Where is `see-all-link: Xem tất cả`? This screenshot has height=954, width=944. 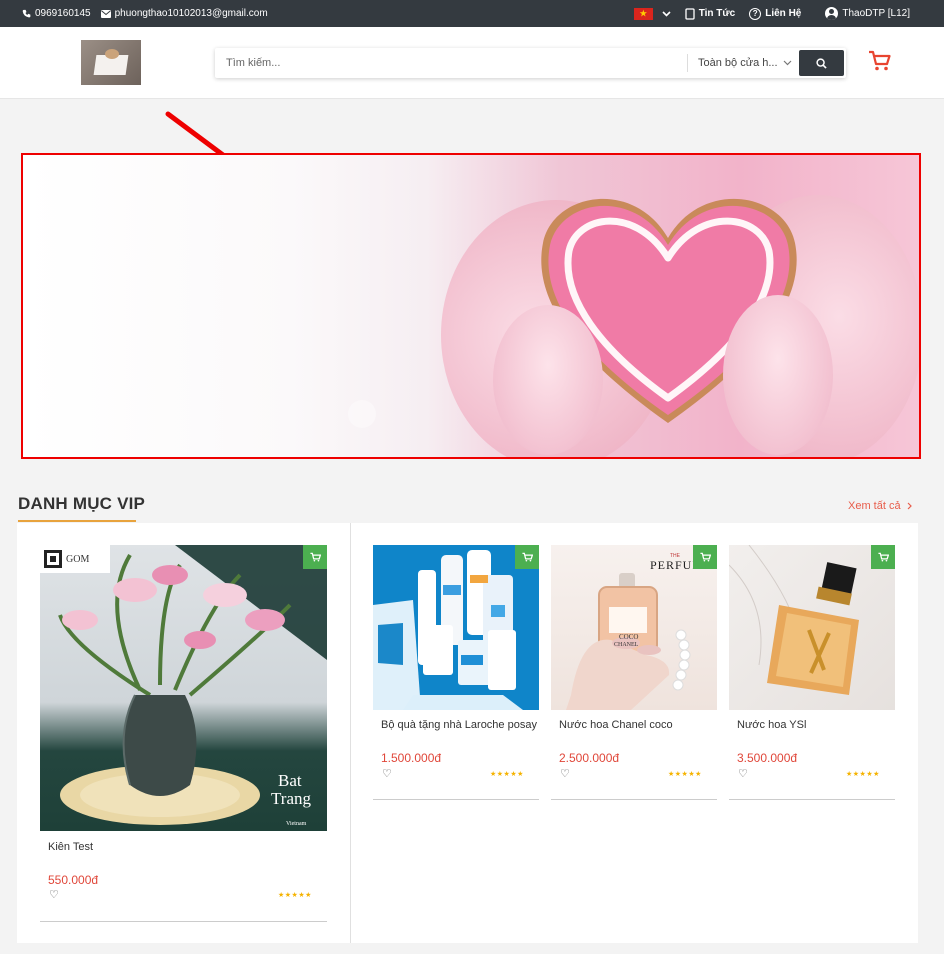 see-all-link: Xem tất cả is located at coordinates (880, 506).